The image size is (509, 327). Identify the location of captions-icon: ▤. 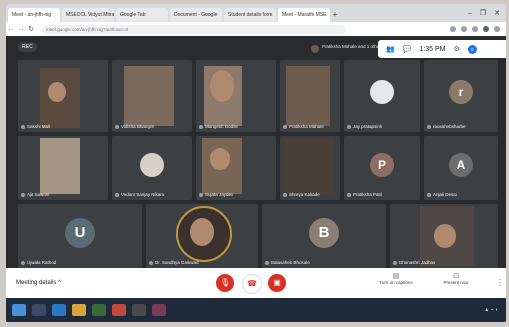
(396, 276).